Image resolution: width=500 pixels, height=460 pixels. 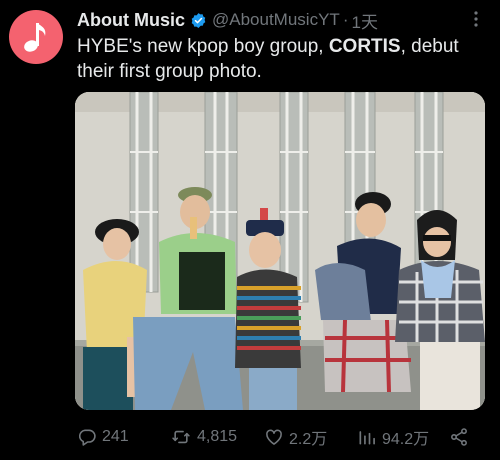 I want to click on more-icon, so click(x=476, y=19).